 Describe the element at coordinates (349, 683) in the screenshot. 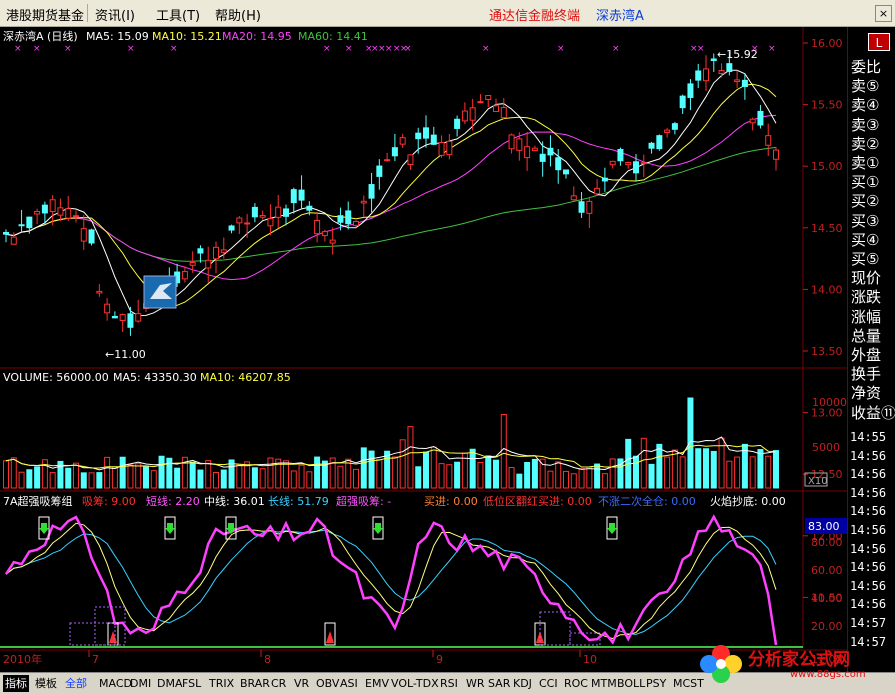

I see `tab-asi: ASI` at that location.